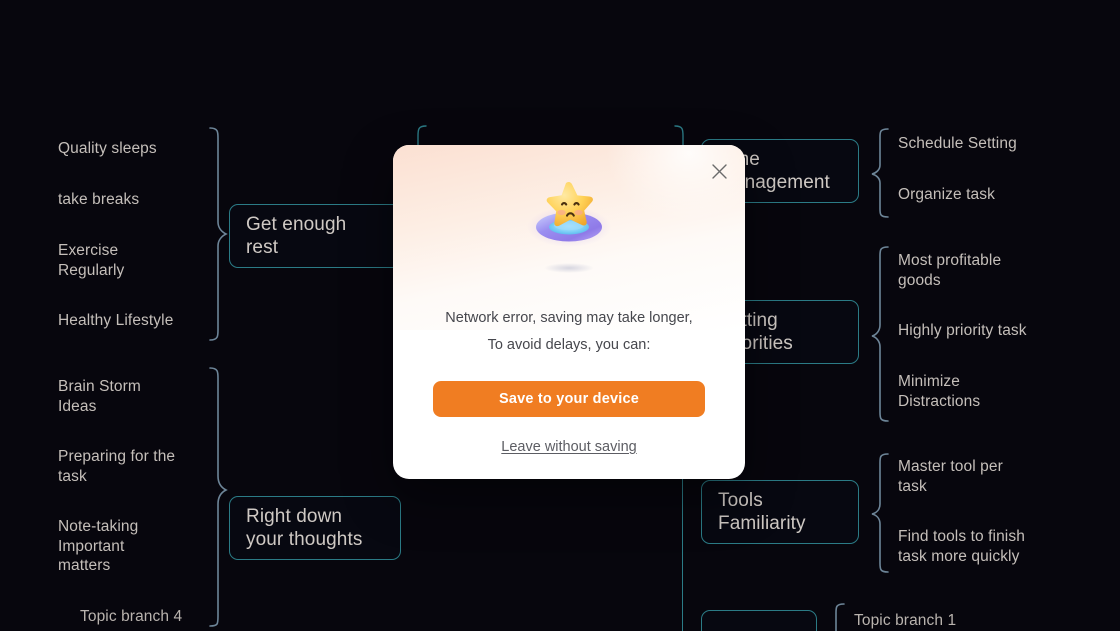 The width and height of the screenshot is (1120, 631). I want to click on save-to-device-button: Save to your device, so click(569, 399).